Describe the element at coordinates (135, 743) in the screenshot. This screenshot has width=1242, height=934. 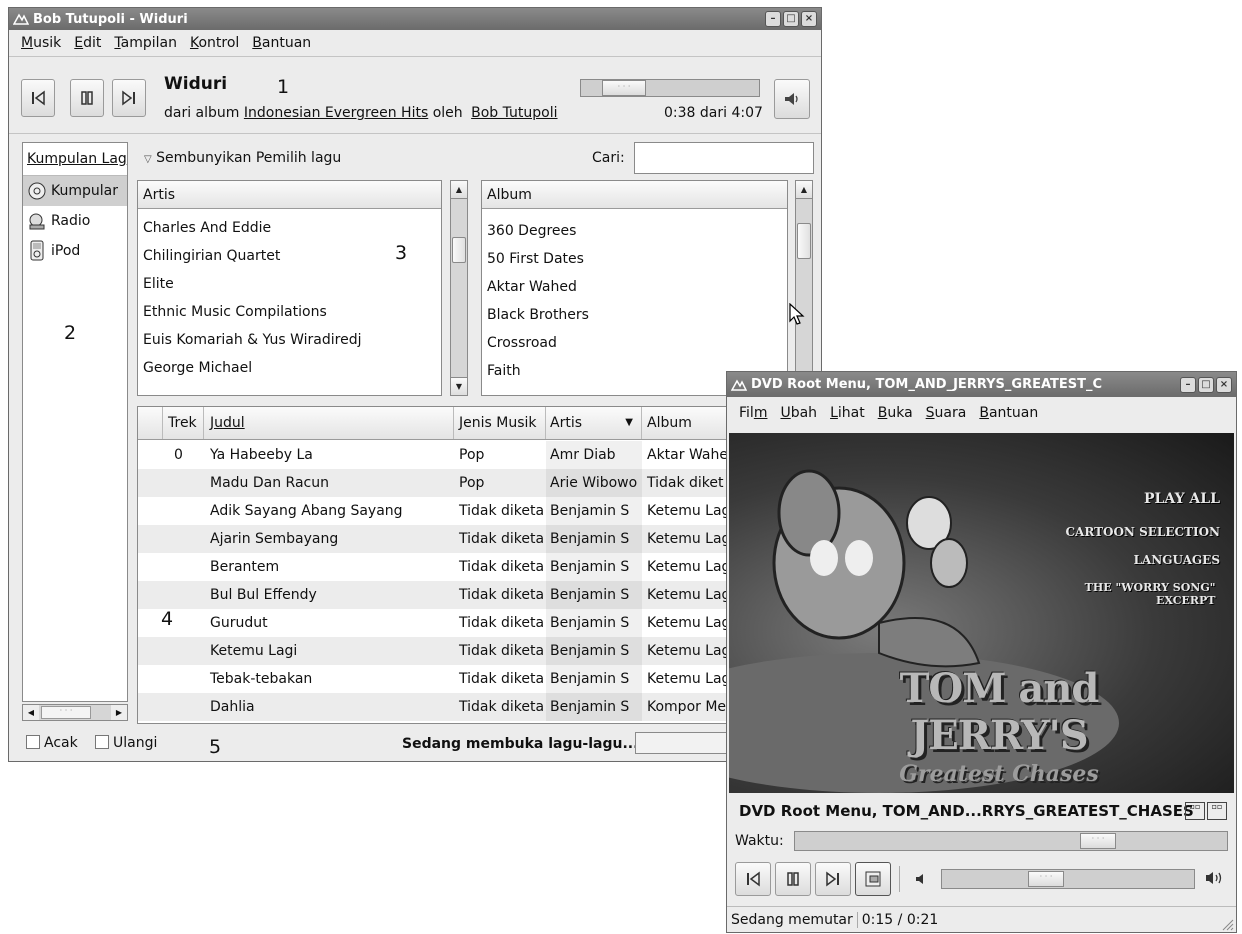
I see `repeat-label: Ulangi` at that location.